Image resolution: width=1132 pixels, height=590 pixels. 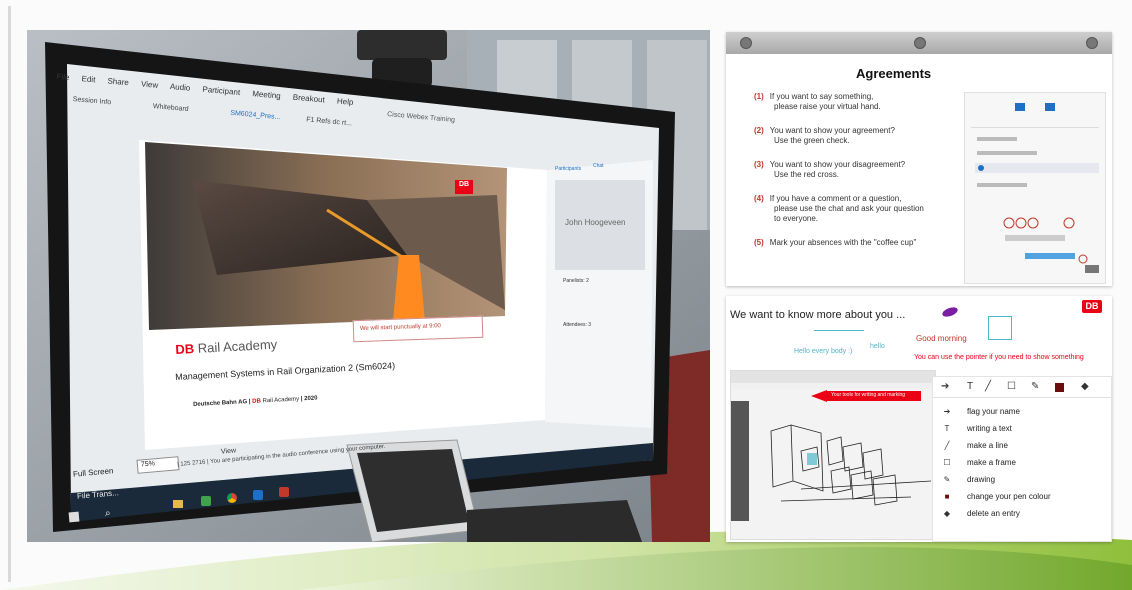 I want to click on chat-tab: Chat, so click(x=598, y=166).